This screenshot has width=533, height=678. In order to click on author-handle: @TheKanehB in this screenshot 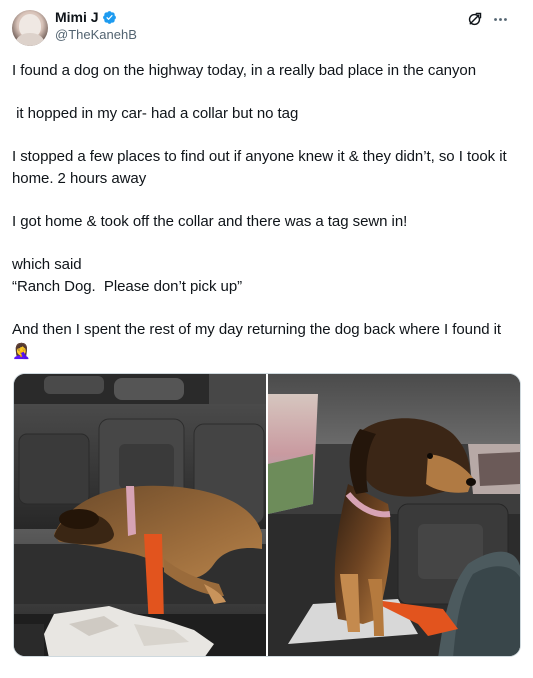, I will do `click(288, 34)`.